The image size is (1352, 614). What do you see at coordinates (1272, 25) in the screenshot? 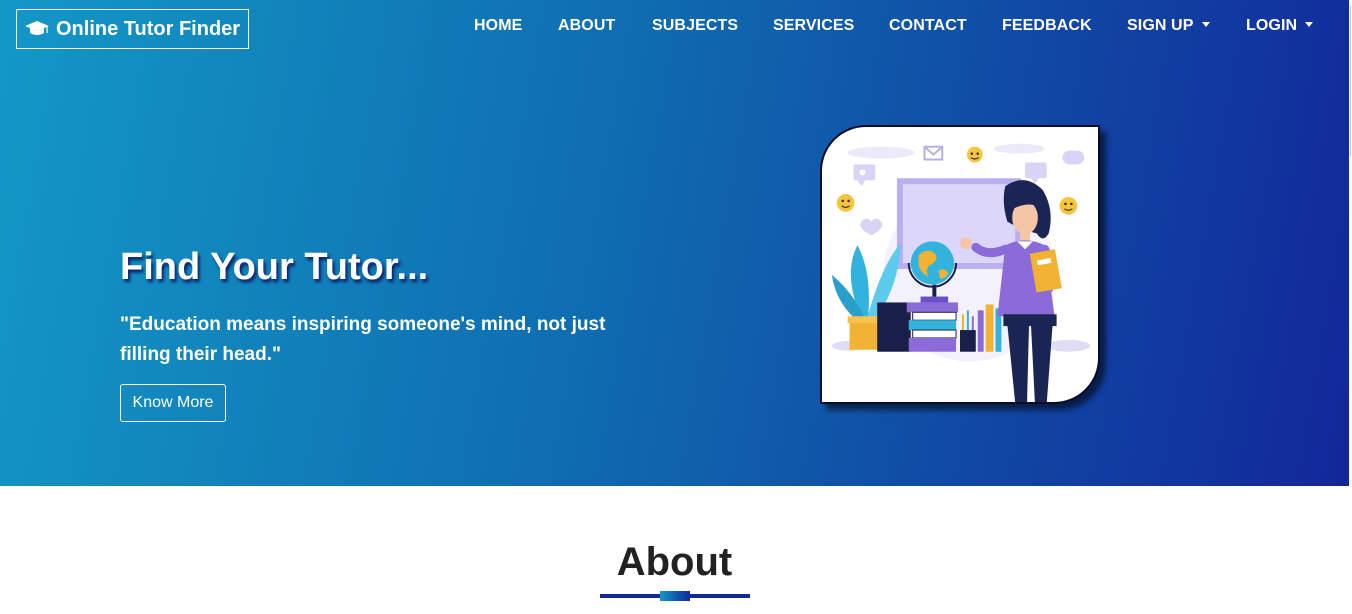
I see `nav-login-label: LOGIN` at bounding box center [1272, 25].